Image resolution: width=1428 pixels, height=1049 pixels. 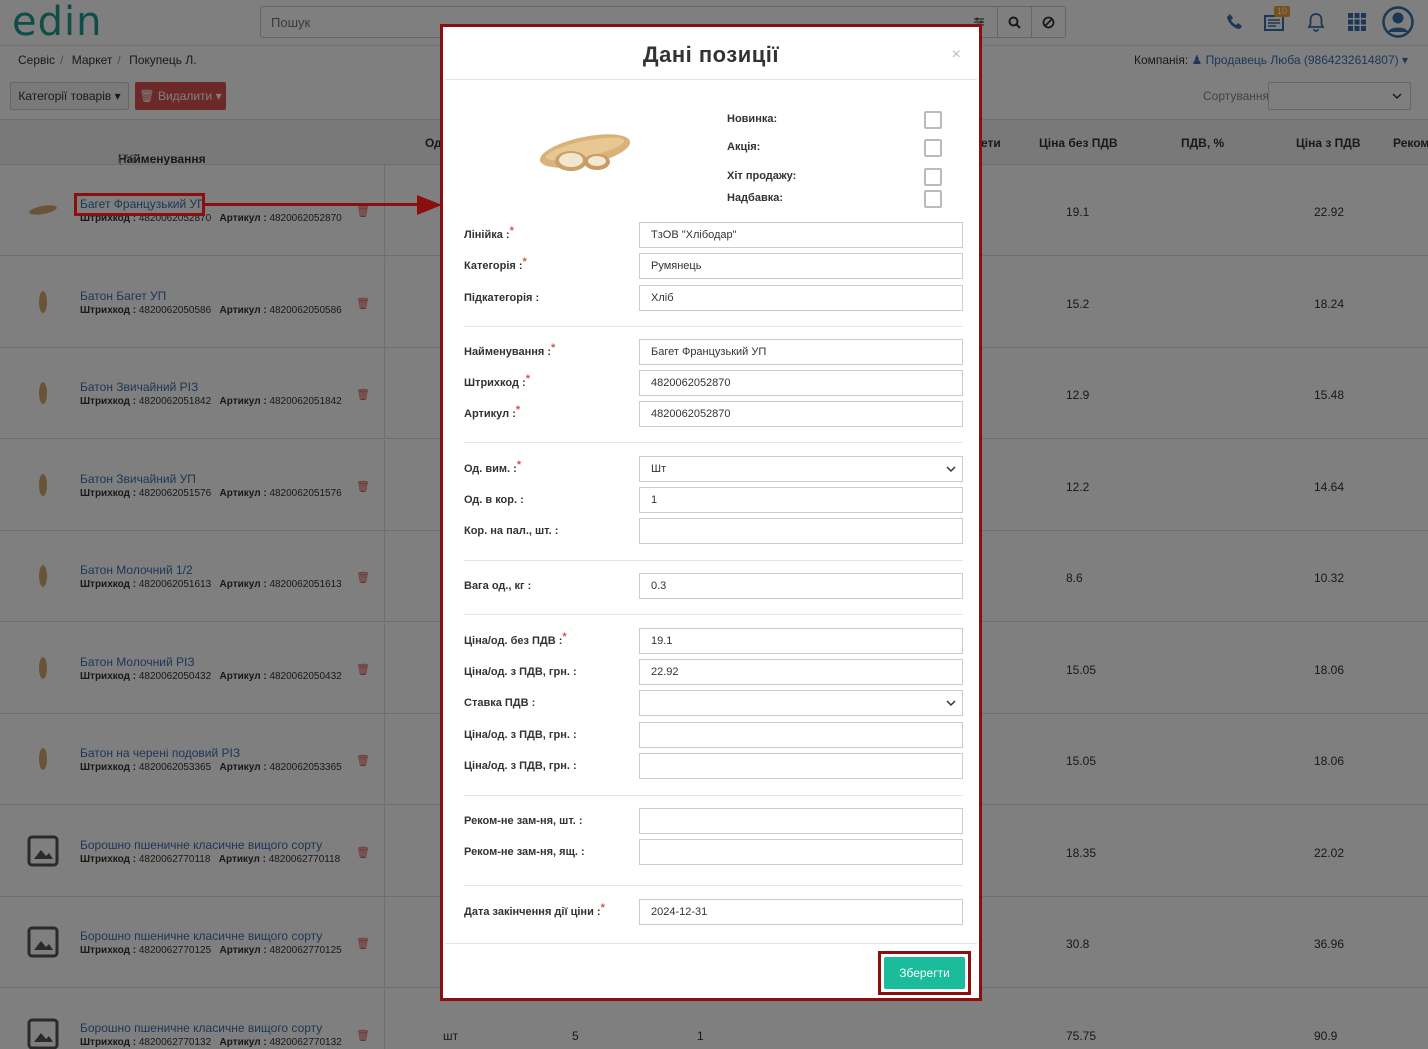 What do you see at coordinates (511, 531) in the screenshot?
I see `boxes-per-pallet-label: Кор. на пал., шт. :` at bounding box center [511, 531].